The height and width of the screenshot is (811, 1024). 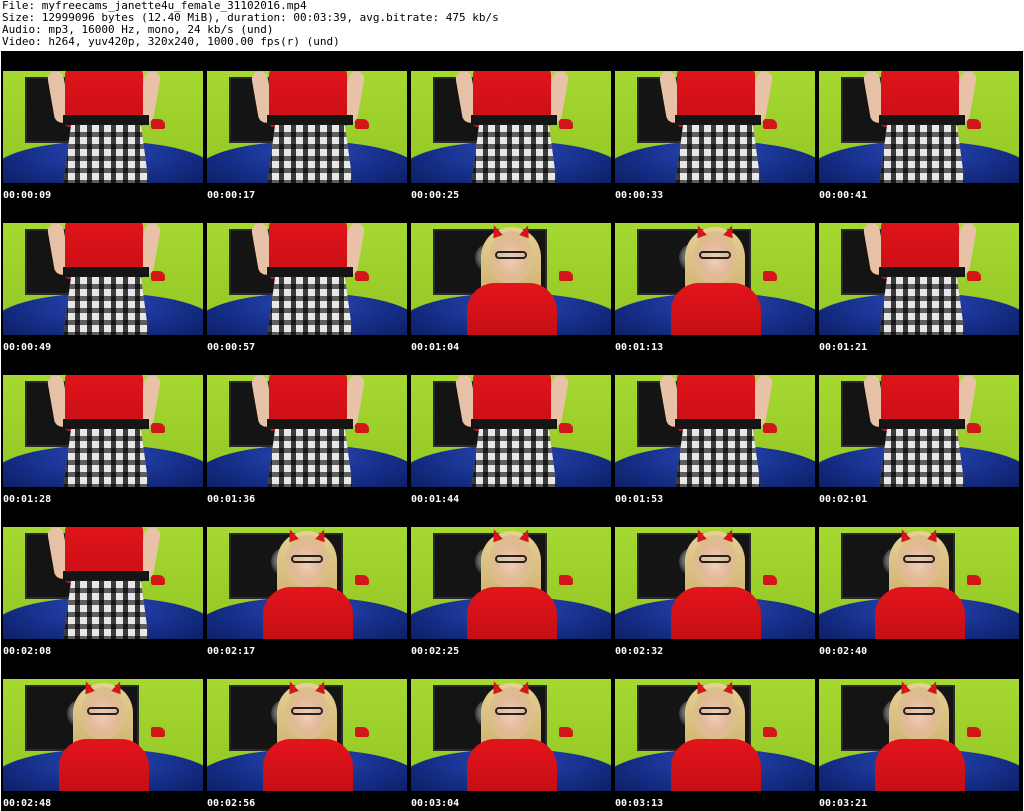 I want to click on thumbnail-timestamp: 00:01:04, so click(x=435, y=347).